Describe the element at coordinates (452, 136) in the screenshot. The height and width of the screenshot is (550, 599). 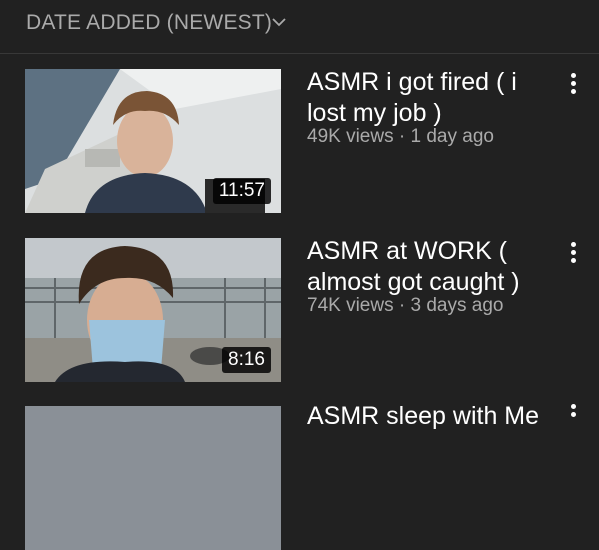
I see `upload-age: 1 day ago` at that location.